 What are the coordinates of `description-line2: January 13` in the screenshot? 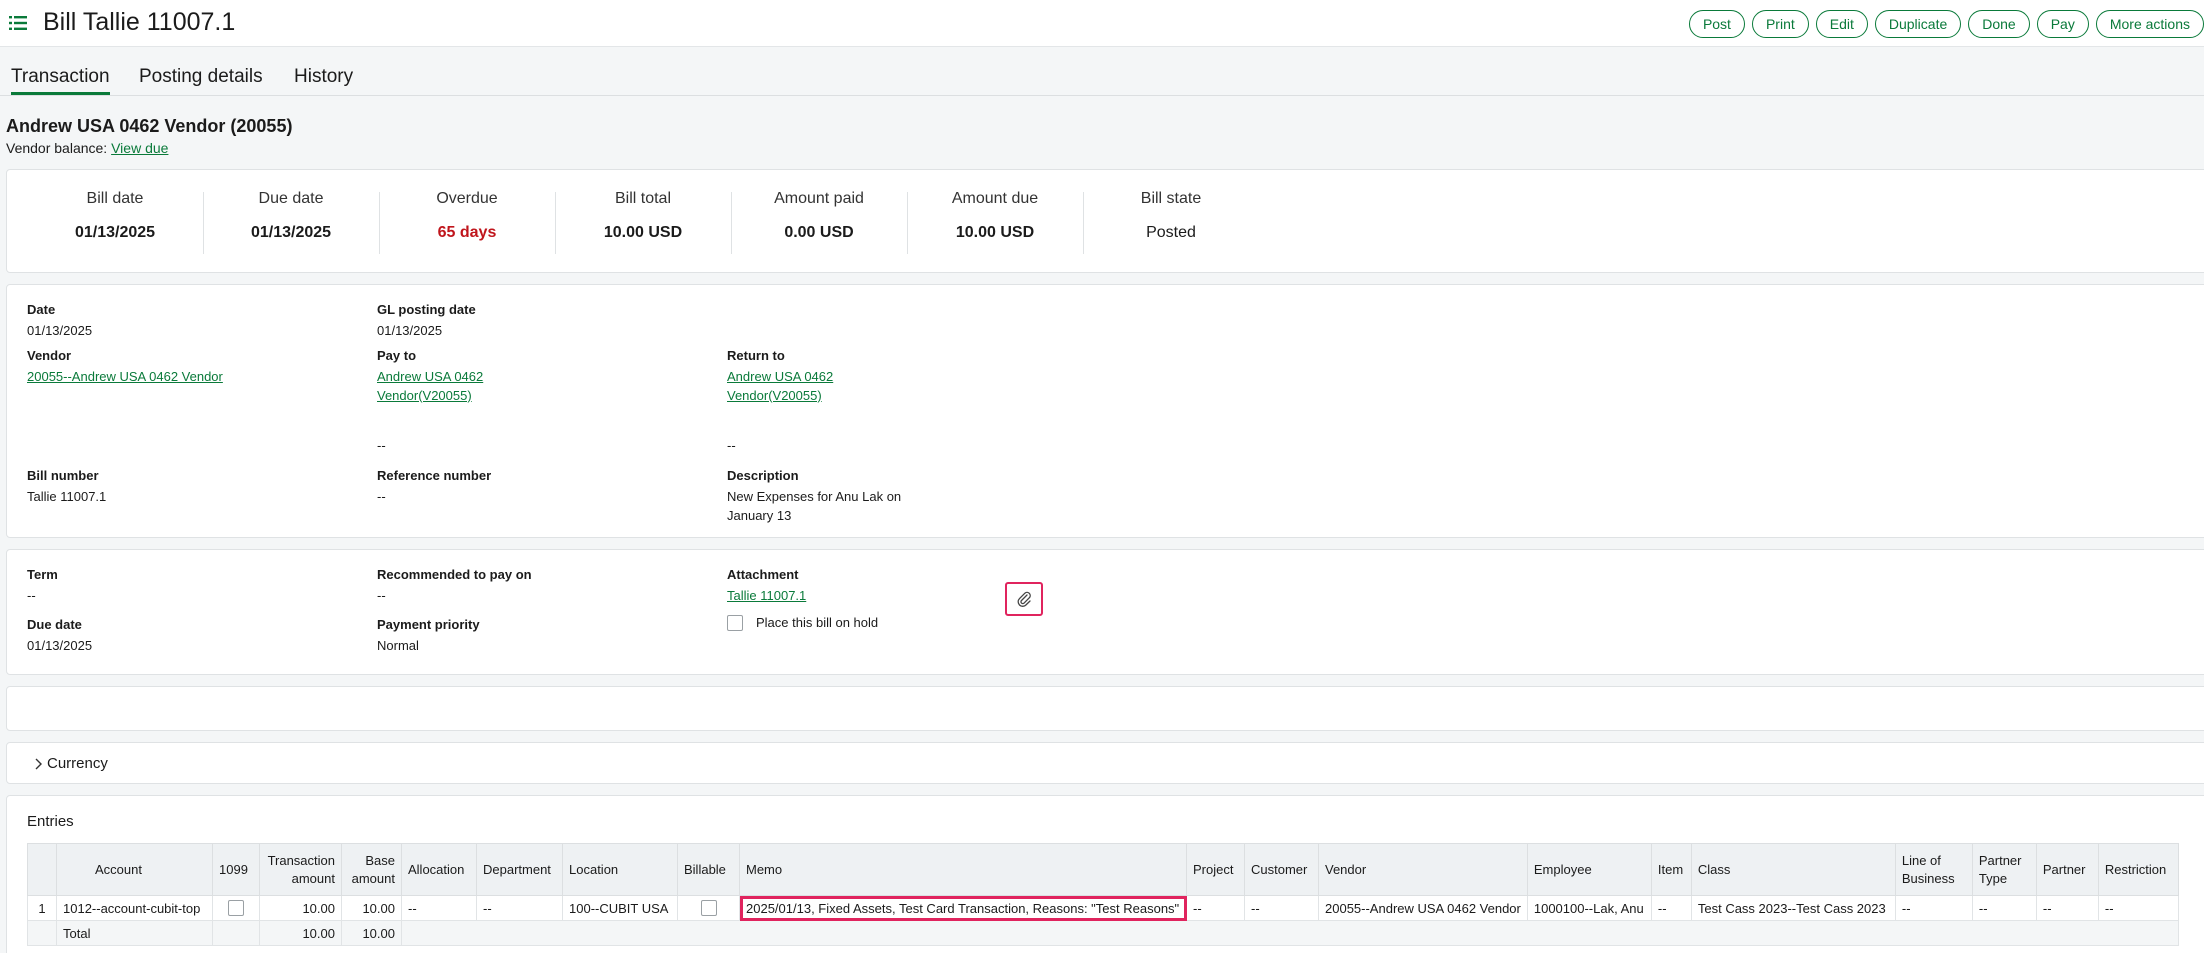 It's located at (759, 515).